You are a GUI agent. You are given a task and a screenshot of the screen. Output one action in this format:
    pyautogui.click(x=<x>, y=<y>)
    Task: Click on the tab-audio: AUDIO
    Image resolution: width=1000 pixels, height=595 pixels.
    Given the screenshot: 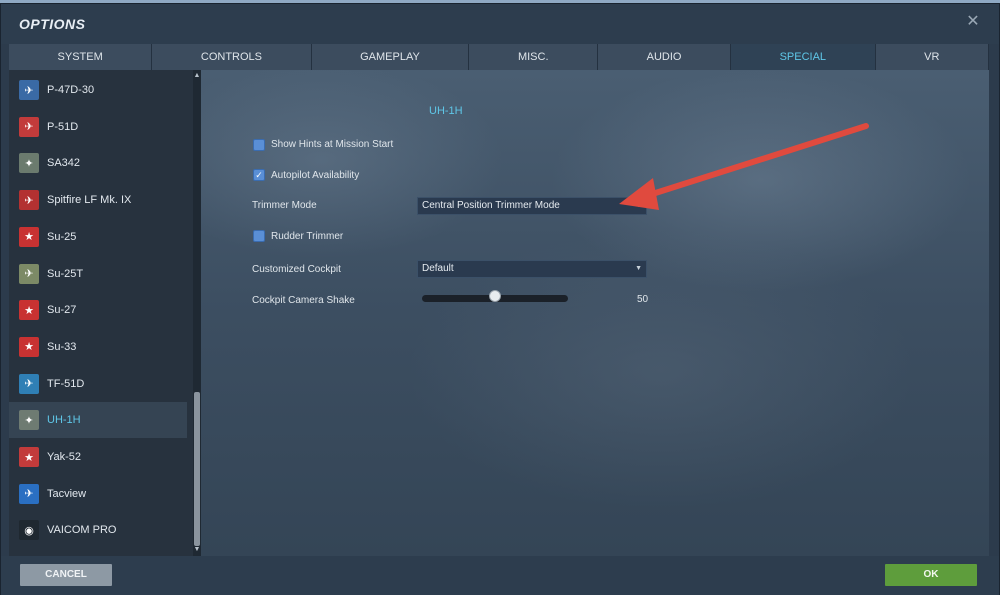 What is the action you would take?
    pyautogui.click(x=665, y=57)
    